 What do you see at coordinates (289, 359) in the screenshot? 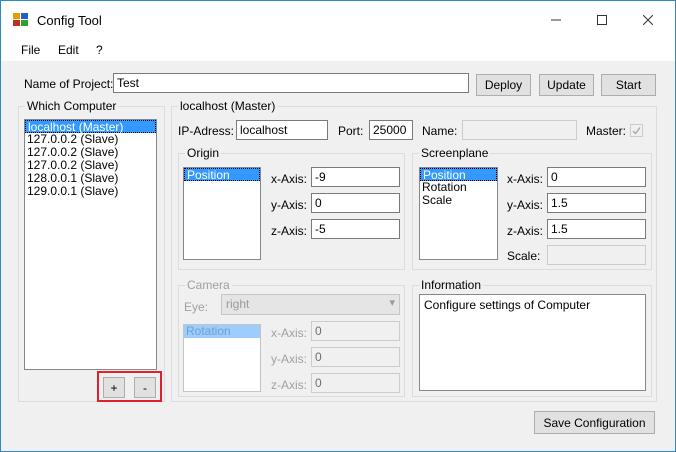
I see `camera-y-label: y-Axis:` at bounding box center [289, 359].